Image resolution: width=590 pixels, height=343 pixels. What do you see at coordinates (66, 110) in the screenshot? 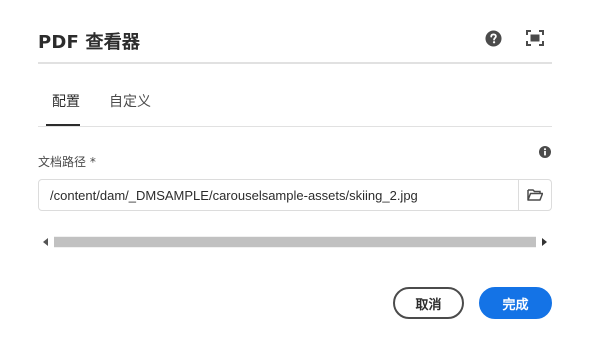
I see `tab-config: 配置` at bounding box center [66, 110].